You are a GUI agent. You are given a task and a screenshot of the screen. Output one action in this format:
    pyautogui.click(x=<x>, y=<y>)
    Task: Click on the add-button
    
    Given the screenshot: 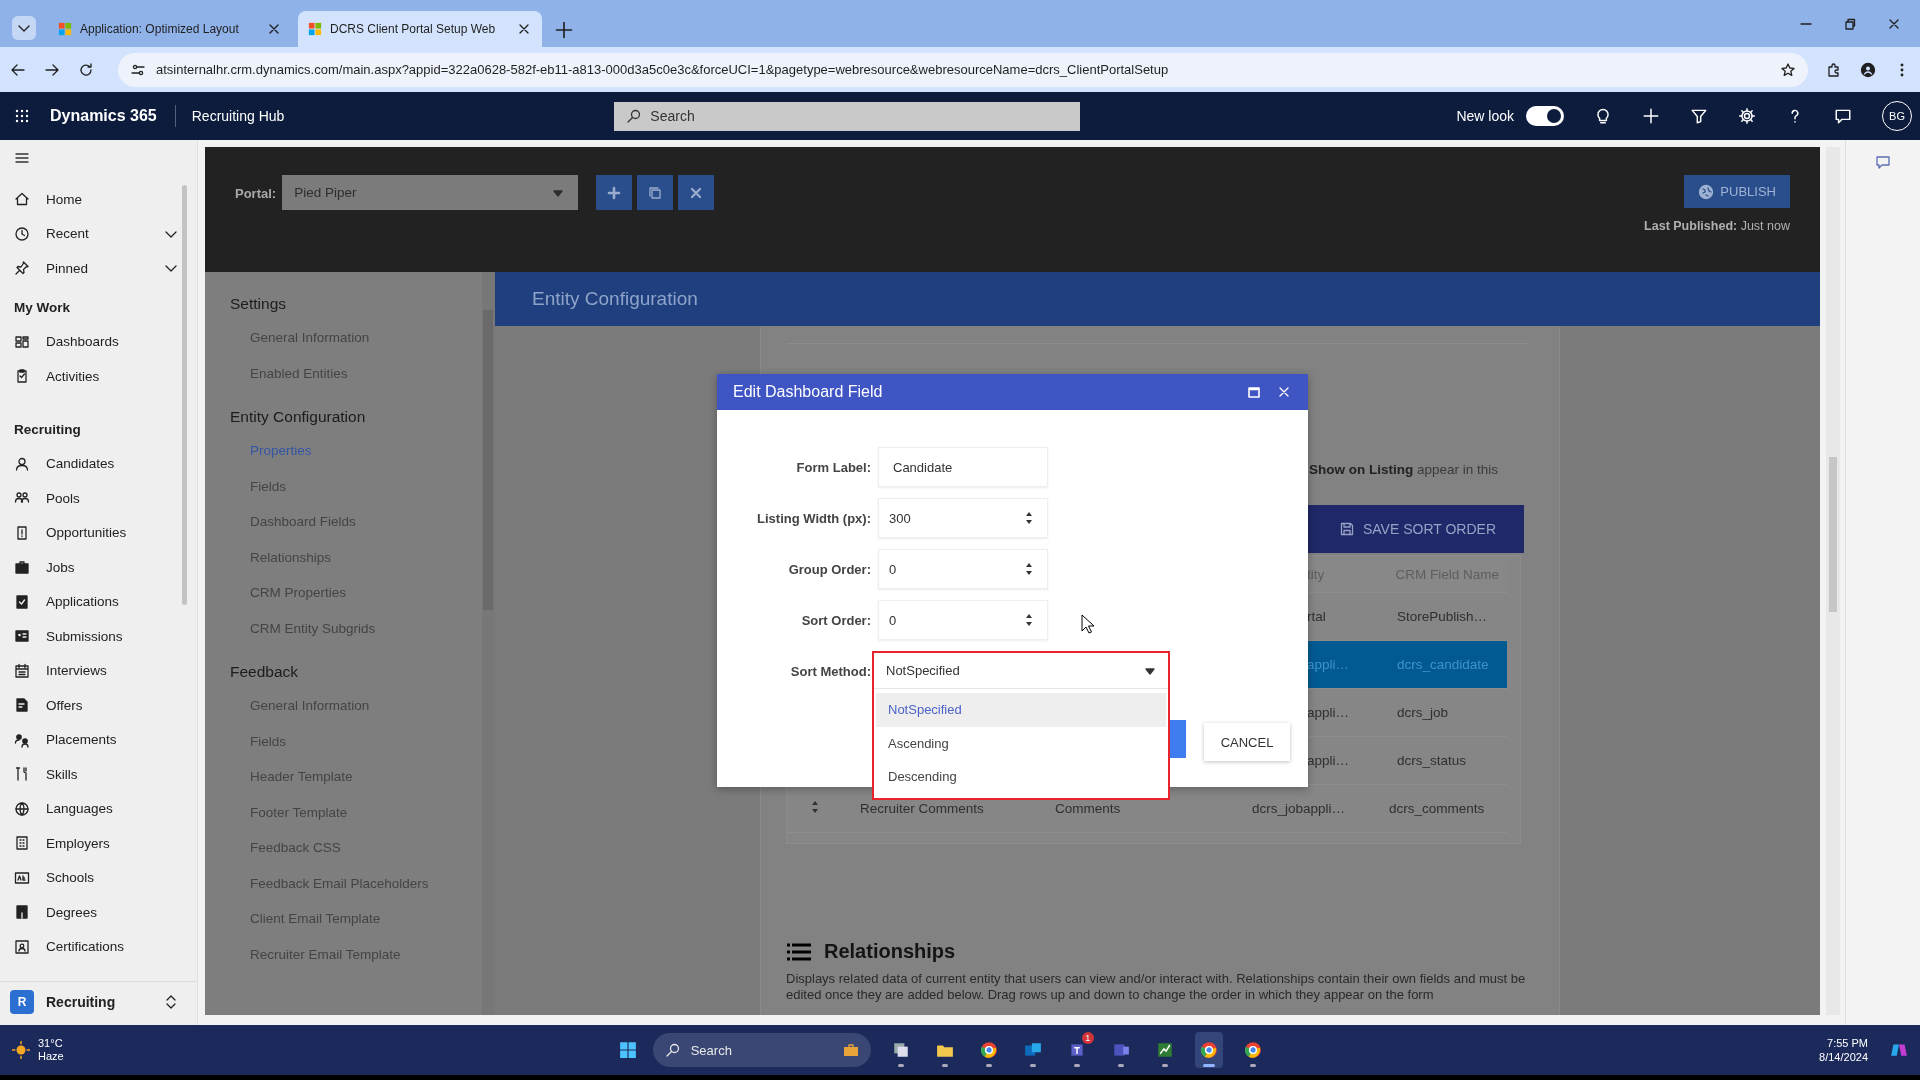 What is the action you would take?
    pyautogui.click(x=614, y=192)
    